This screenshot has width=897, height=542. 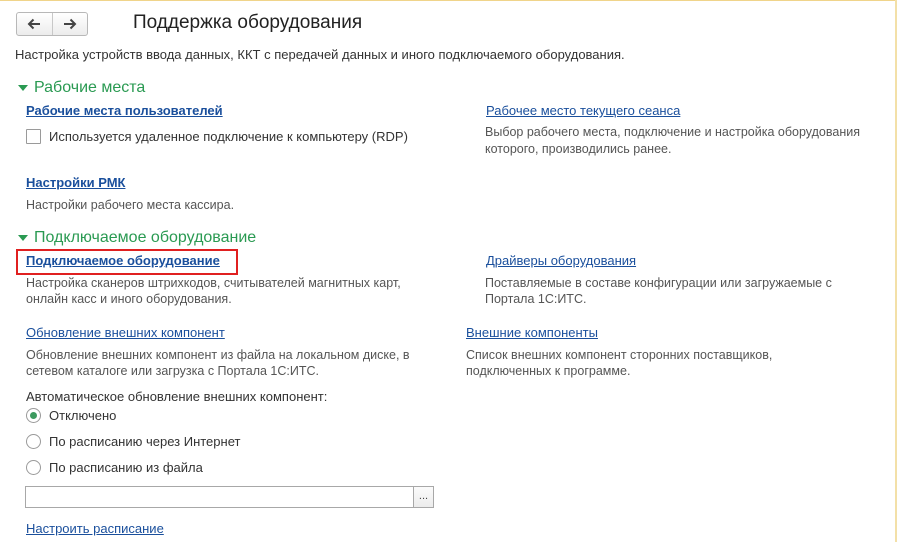 What do you see at coordinates (219, 497) in the screenshot?
I see `file-path-input` at bounding box center [219, 497].